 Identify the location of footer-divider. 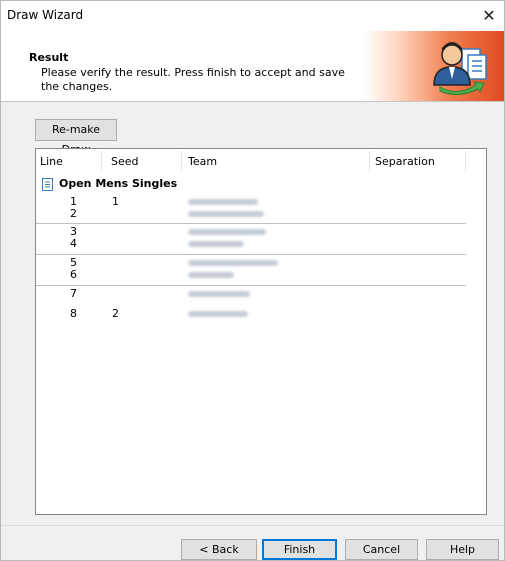
(252, 525).